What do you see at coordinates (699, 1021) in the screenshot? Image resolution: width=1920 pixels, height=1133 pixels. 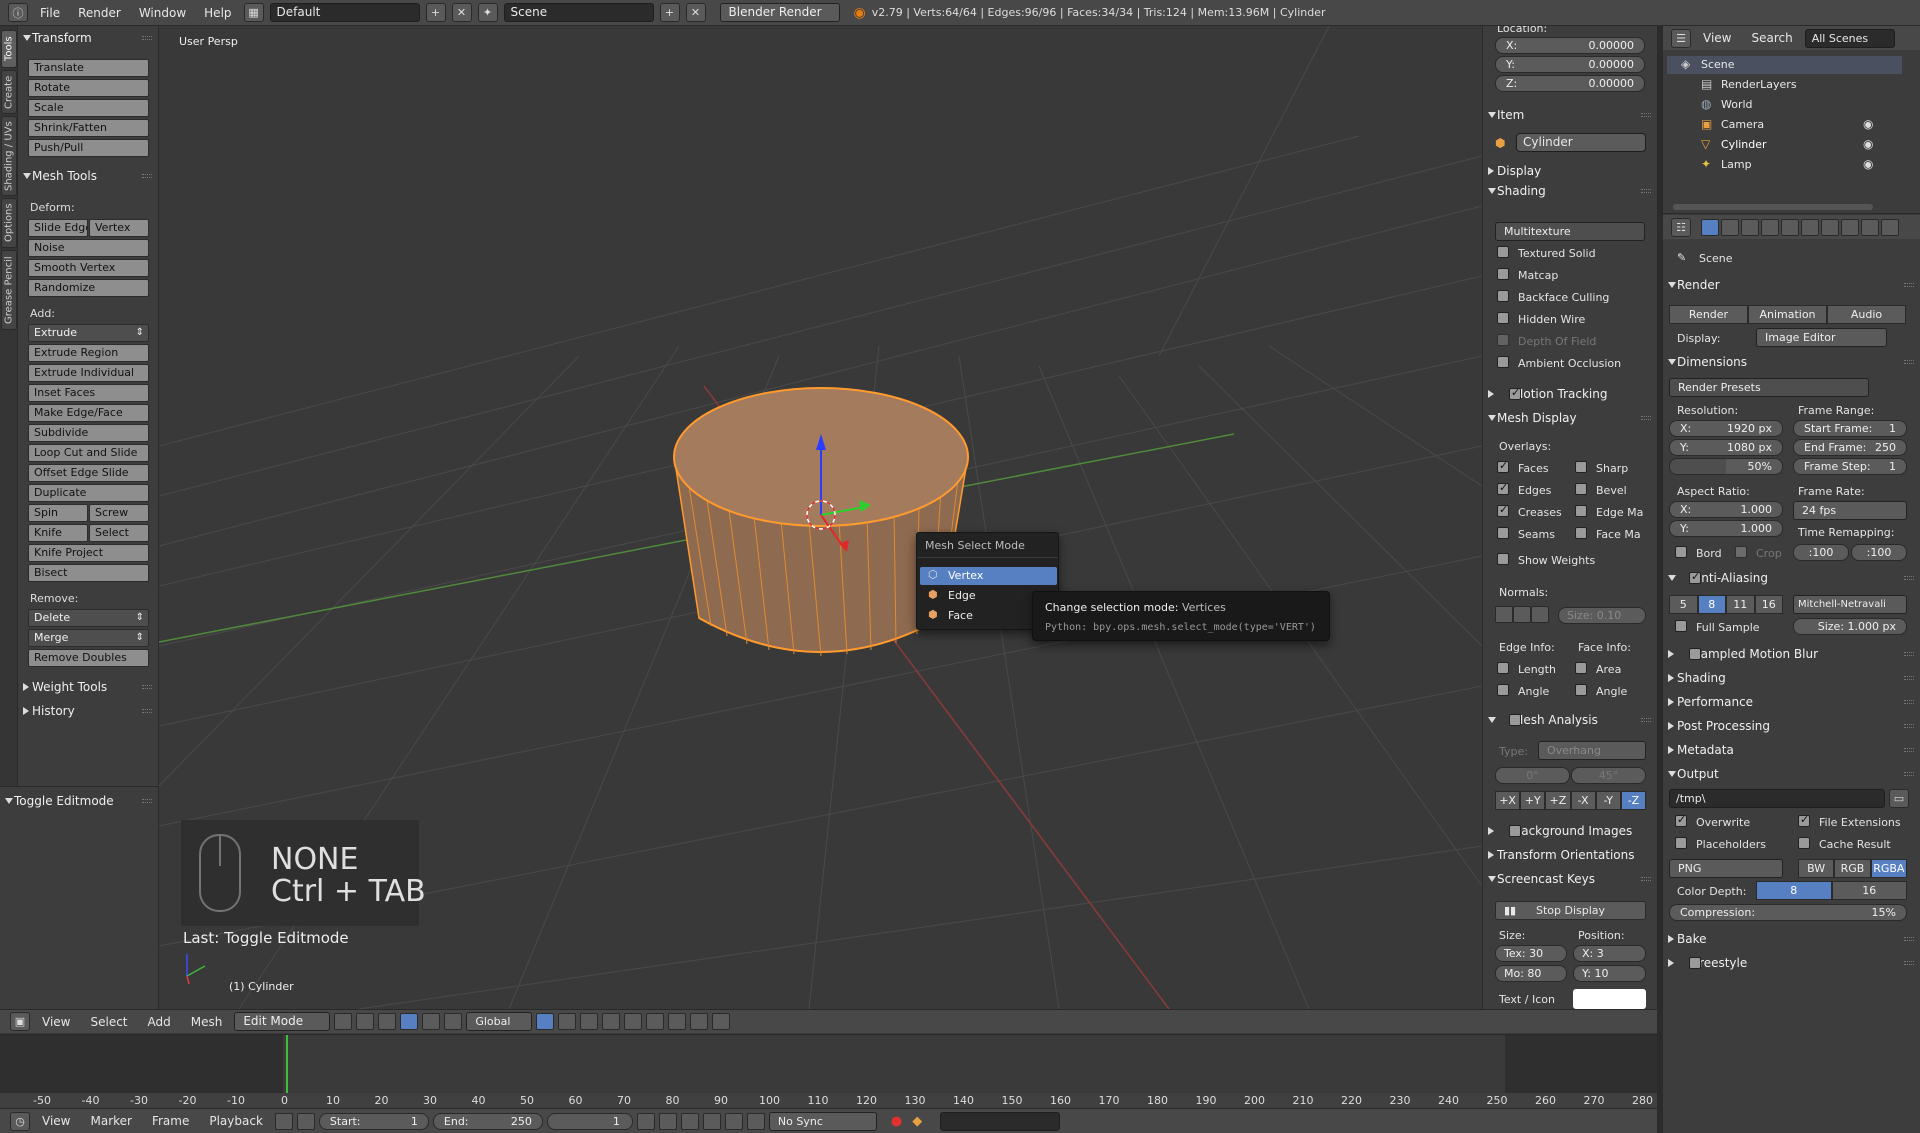 I see `render-preview-icon` at bounding box center [699, 1021].